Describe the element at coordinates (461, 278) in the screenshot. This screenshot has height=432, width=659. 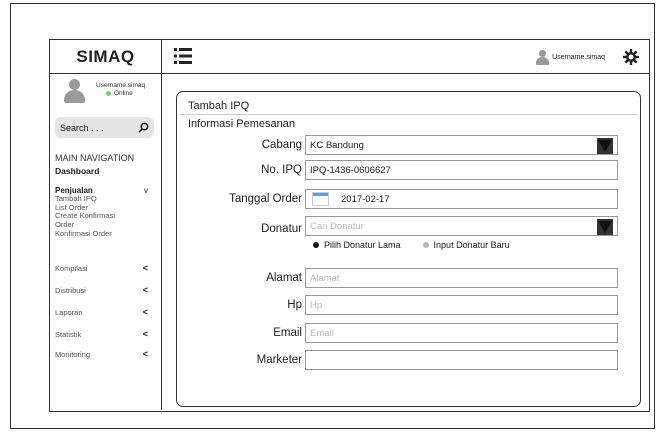
I see `alamat-field: Alamat` at that location.